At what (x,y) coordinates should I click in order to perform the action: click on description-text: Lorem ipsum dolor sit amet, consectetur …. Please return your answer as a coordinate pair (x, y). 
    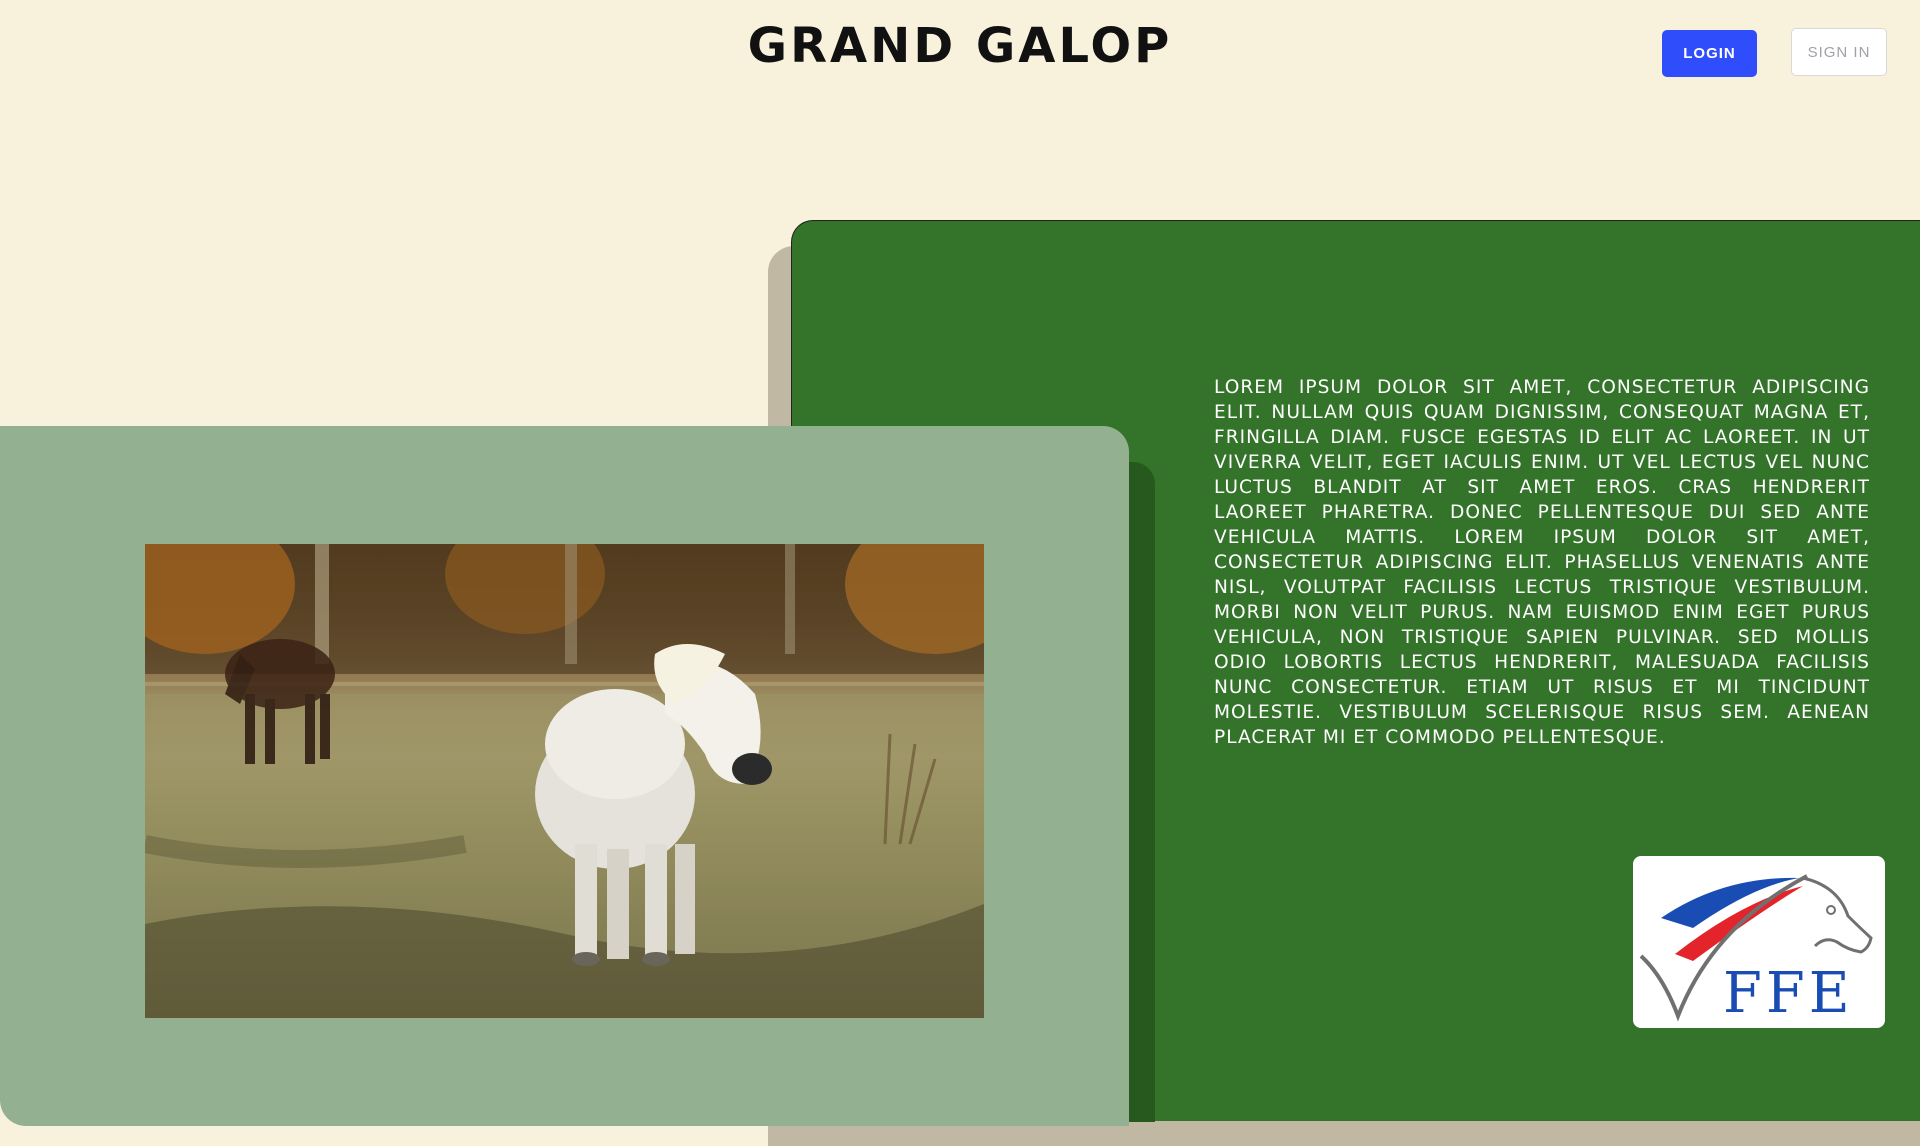
    Looking at the image, I should click on (1542, 562).